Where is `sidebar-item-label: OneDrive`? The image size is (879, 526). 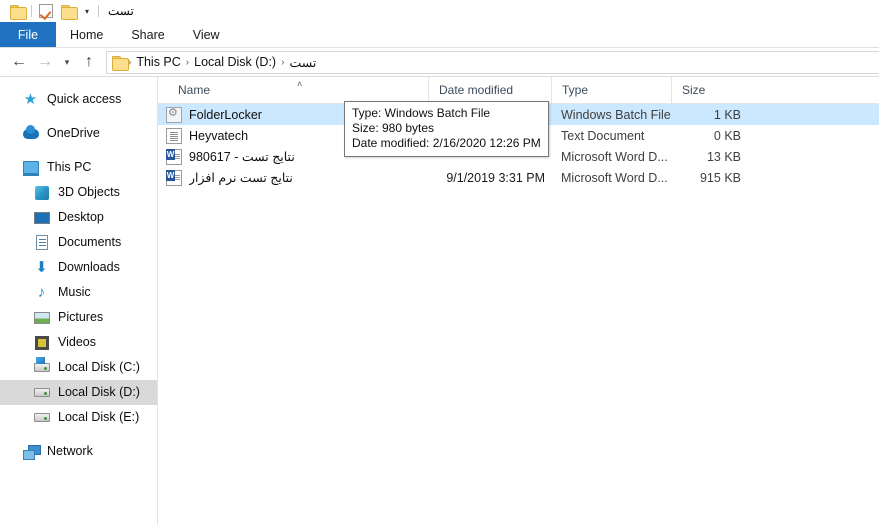 sidebar-item-label: OneDrive is located at coordinates (73, 133).